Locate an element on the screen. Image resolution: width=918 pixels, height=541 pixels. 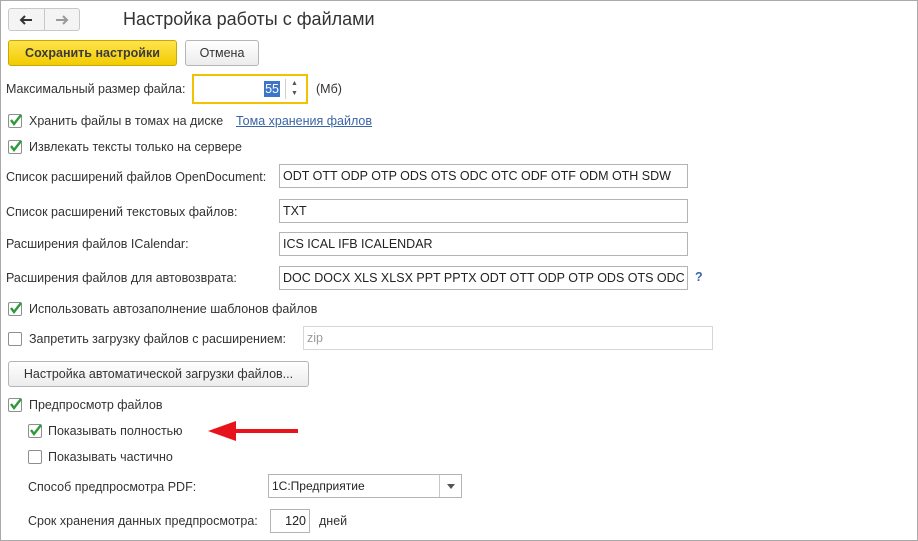
text-ext-field: TXT is located at coordinates (483, 211).